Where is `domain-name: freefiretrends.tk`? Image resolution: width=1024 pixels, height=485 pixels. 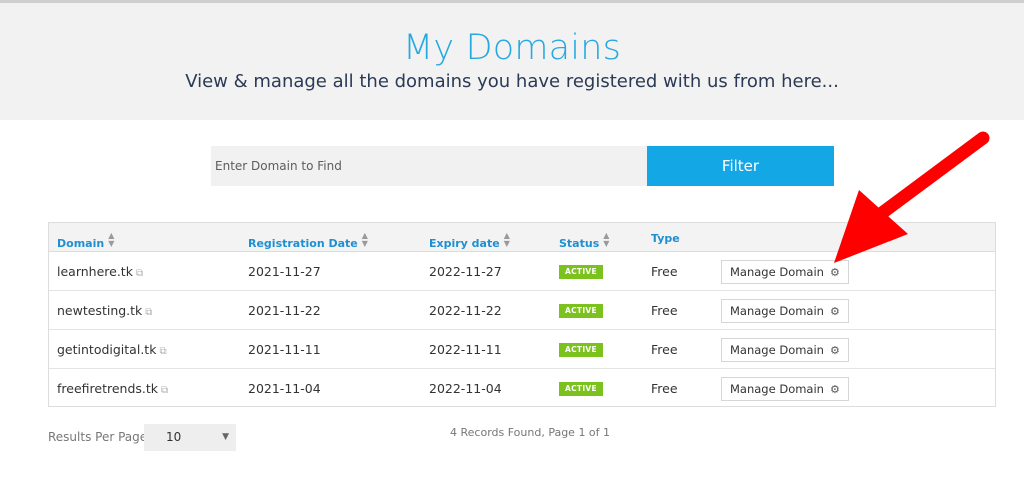 domain-name: freefiretrends.tk is located at coordinates (107, 388).